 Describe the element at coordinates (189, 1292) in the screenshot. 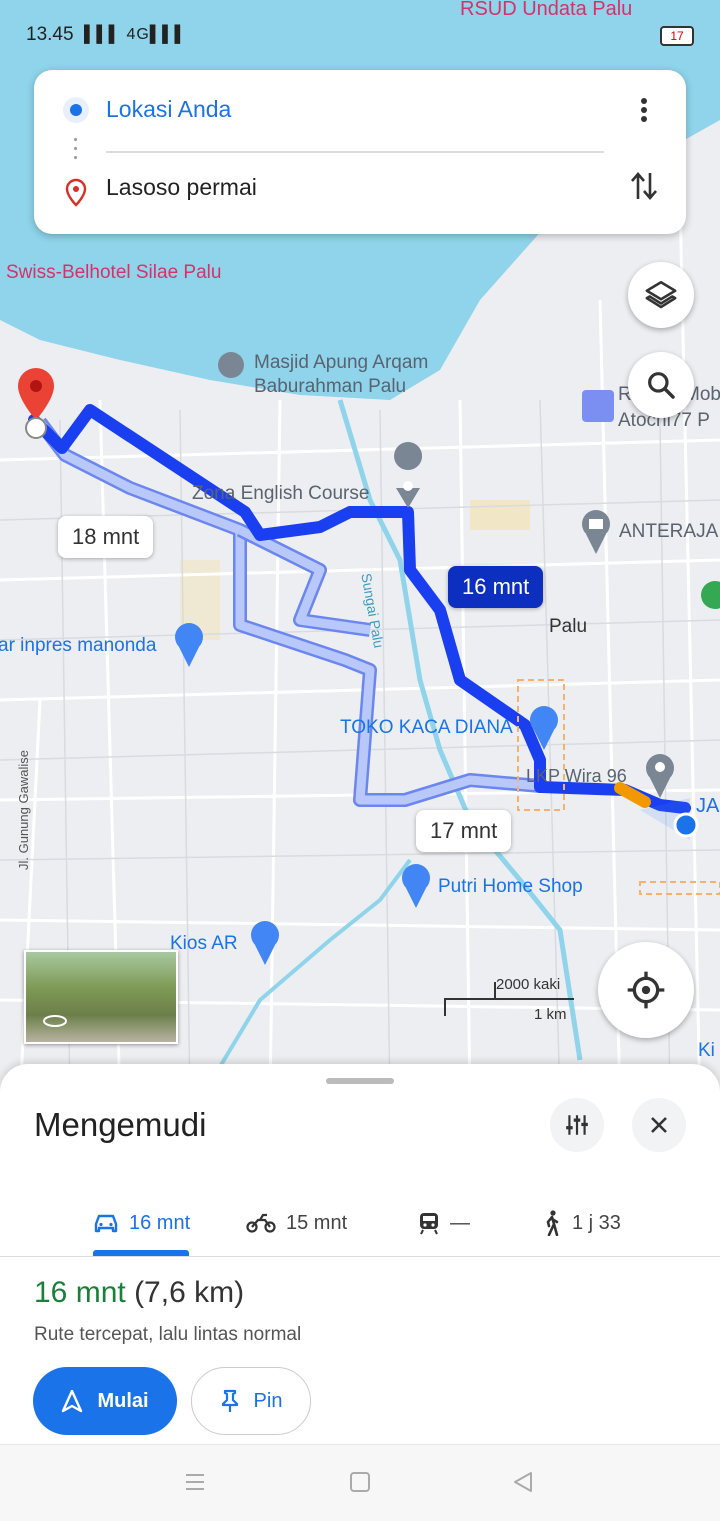

I see `route-distance: (7,6 km)` at that location.